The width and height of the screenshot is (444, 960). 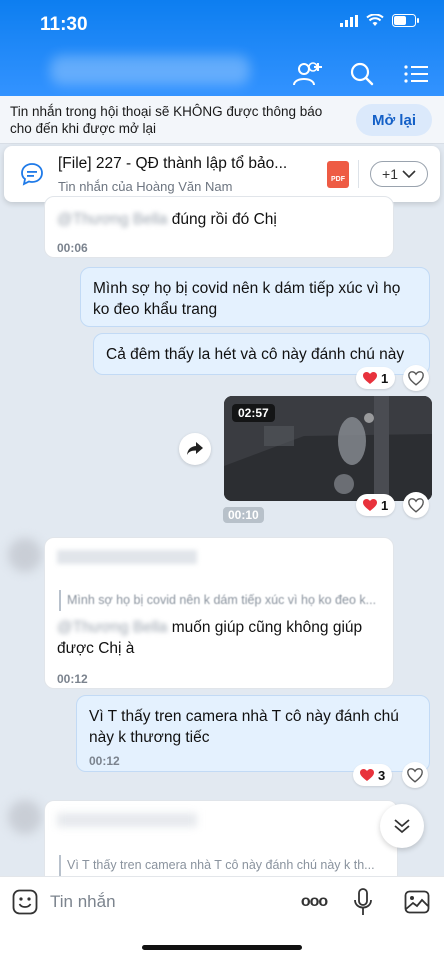 I want to click on more-options-button: ooo, so click(x=314, y=902).